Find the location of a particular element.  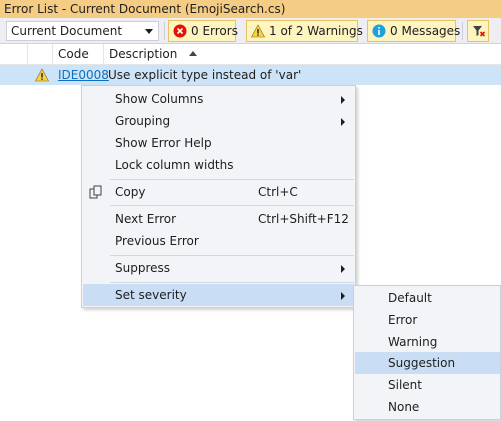

error-description: Use explicit type instead of 'var' is located at coordinates (205, 75).